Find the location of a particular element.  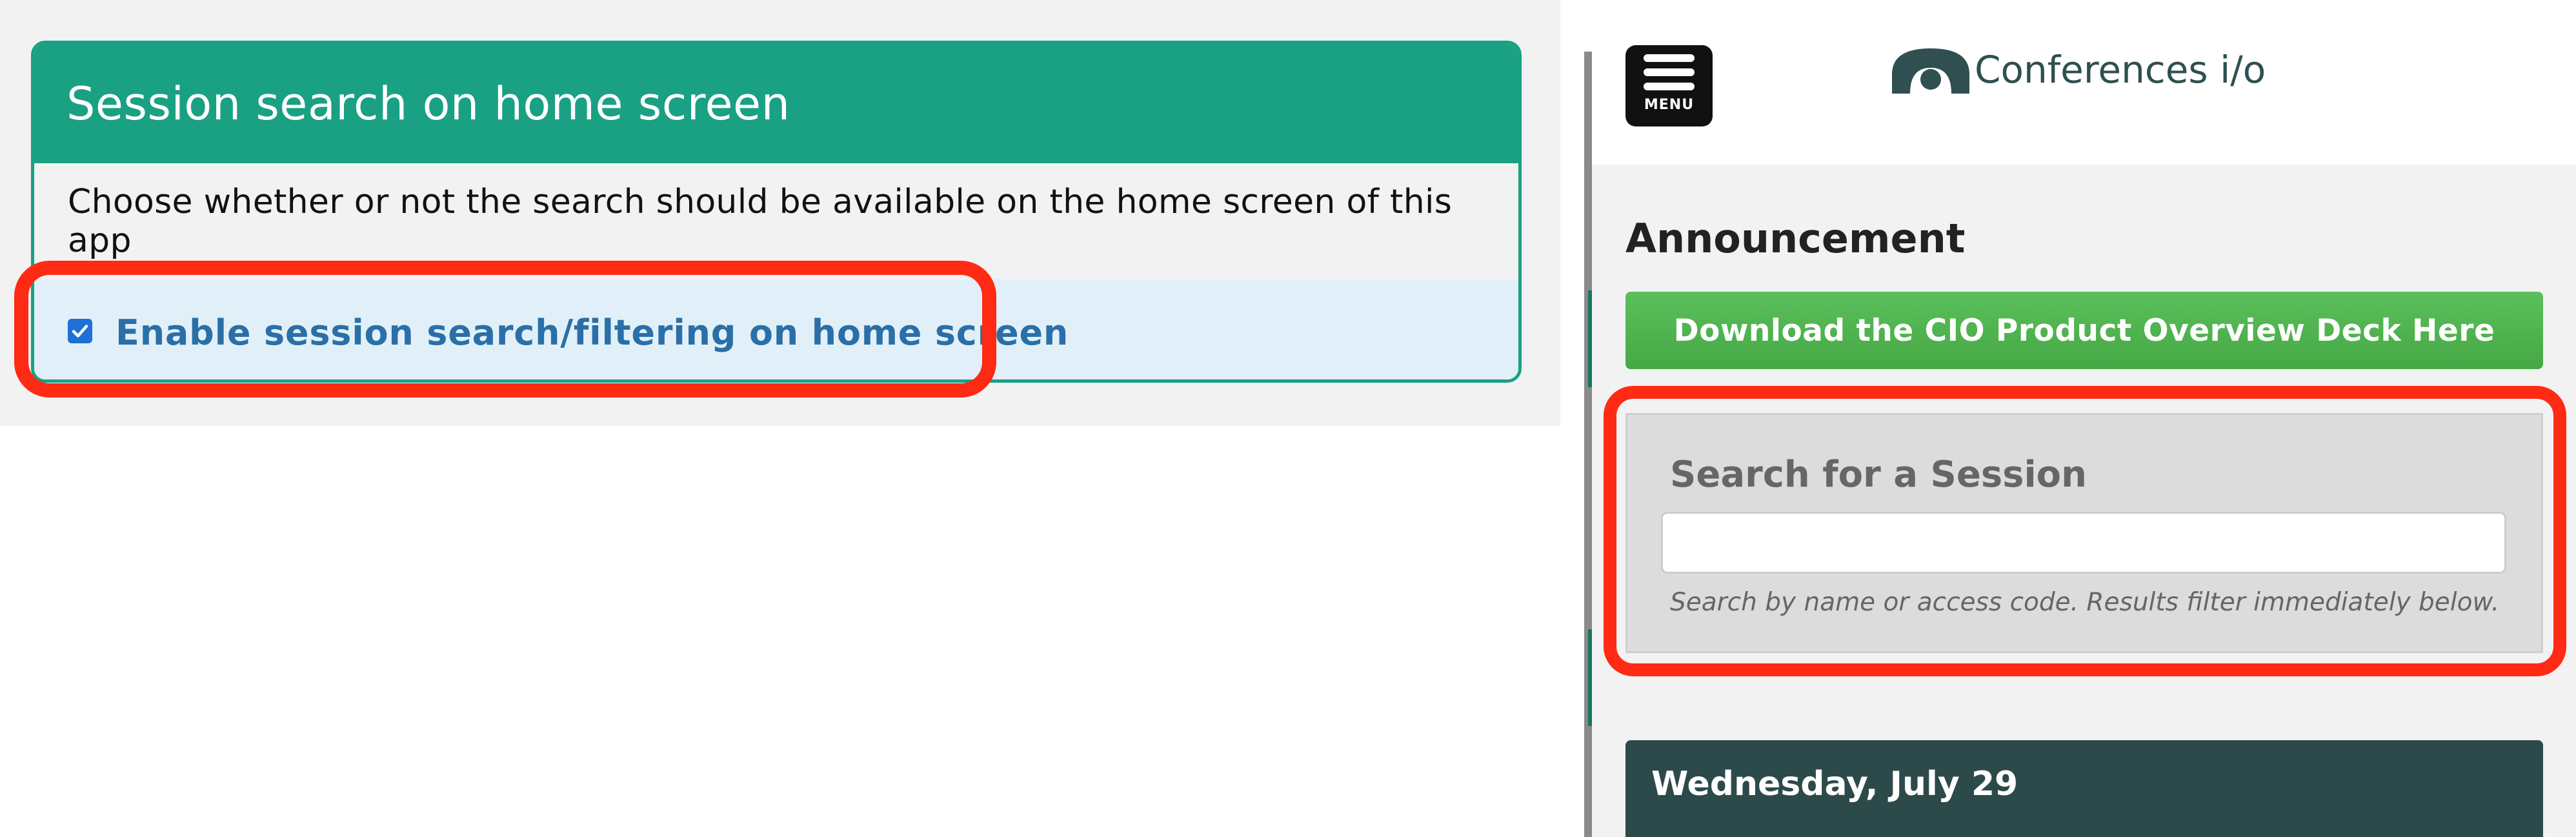

highlight-annotation-right is located at coordinates (2085, 531).